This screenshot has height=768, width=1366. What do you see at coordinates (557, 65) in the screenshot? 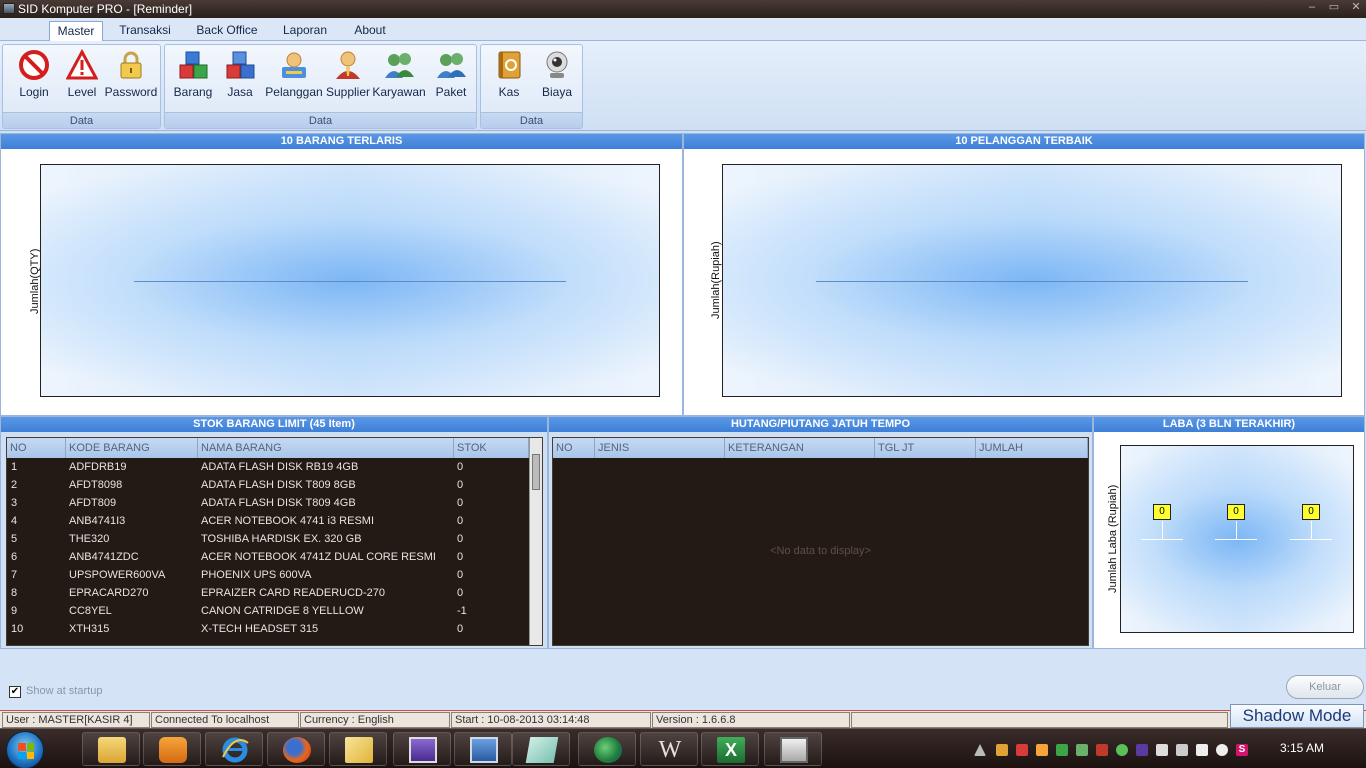
I see `webcam-icon` at bounding box center [557, 65].